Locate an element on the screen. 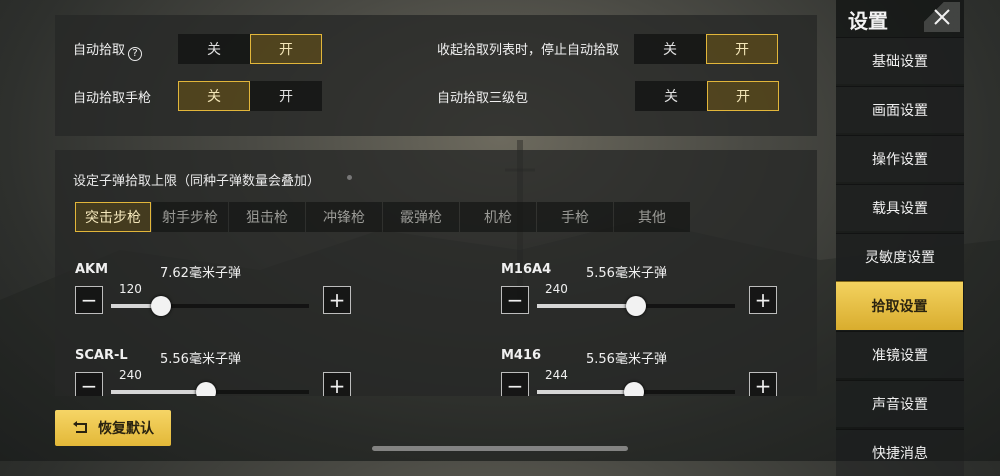  reset-default-label: 恢复默认 is located at coordinates (126, 429).